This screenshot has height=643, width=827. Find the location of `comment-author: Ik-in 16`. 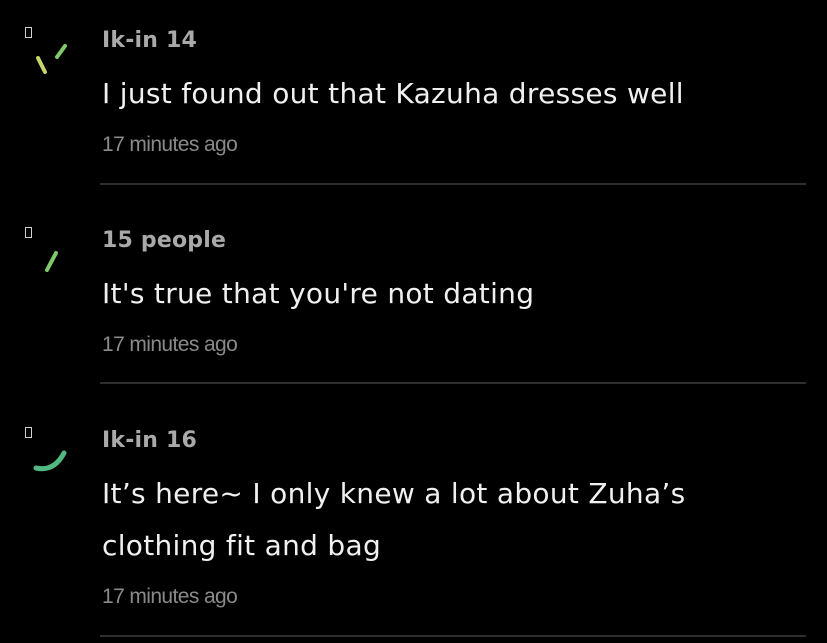

comment-author: Ik-in 16 is located at coordinates (149, 440).